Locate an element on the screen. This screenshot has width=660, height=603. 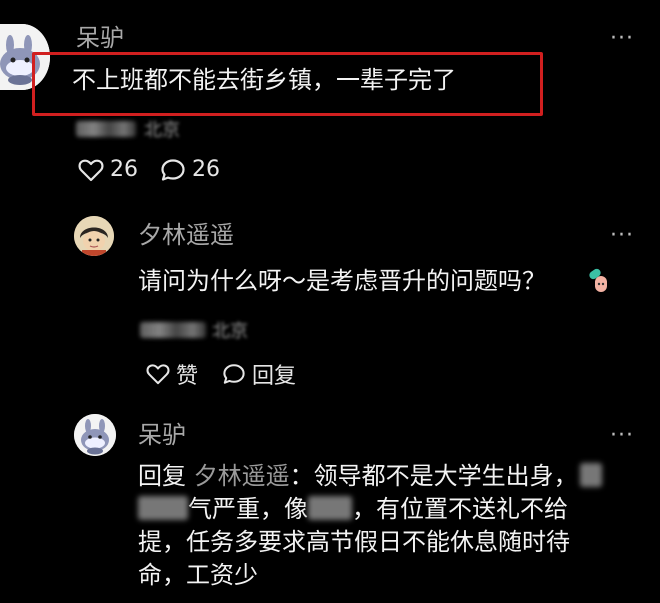
sticker-icon is located at coordinates (599, 281).